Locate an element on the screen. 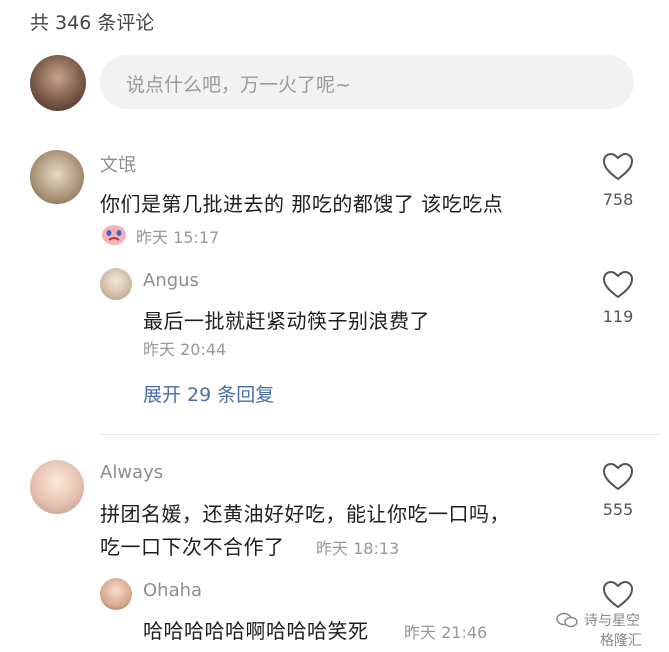 The image size is (669, 652). watermark-account: 诗与星空 is located at coordinates (612, 621).